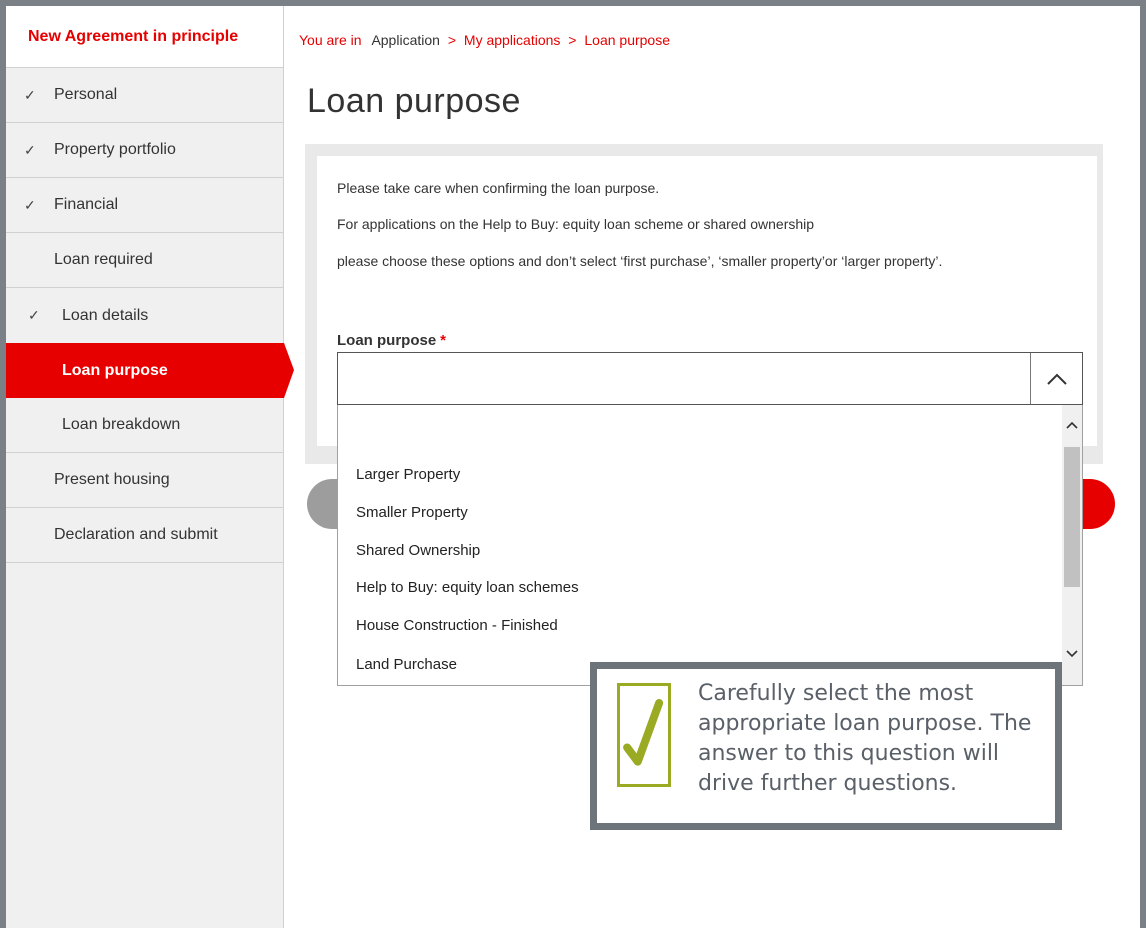 This screenshot has height=928, width=1146. Describe the element at coordinates (103, 259) in the screenshot. I see `sidebar-item-label: Loan required` at that location.